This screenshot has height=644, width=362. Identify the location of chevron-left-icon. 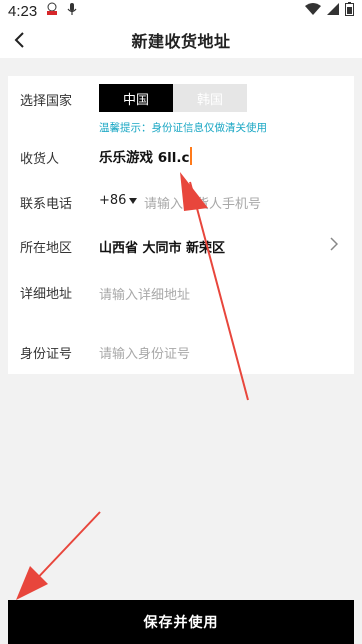
(19, 40).